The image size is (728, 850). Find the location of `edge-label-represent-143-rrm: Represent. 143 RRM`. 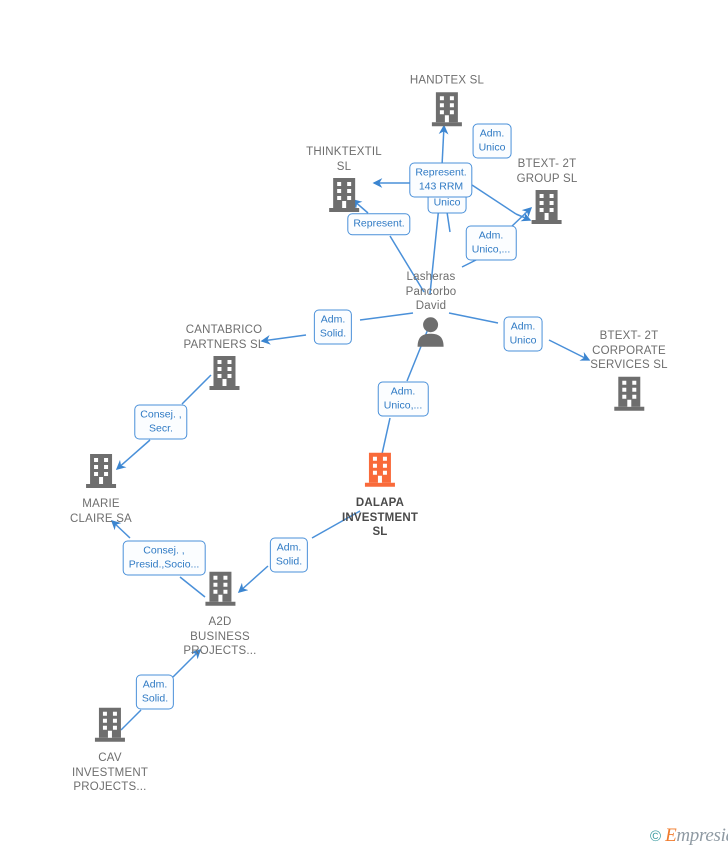

edge-label-represent-143-rrm: Represent. 143 RRM is located at coordinates (441, 180).